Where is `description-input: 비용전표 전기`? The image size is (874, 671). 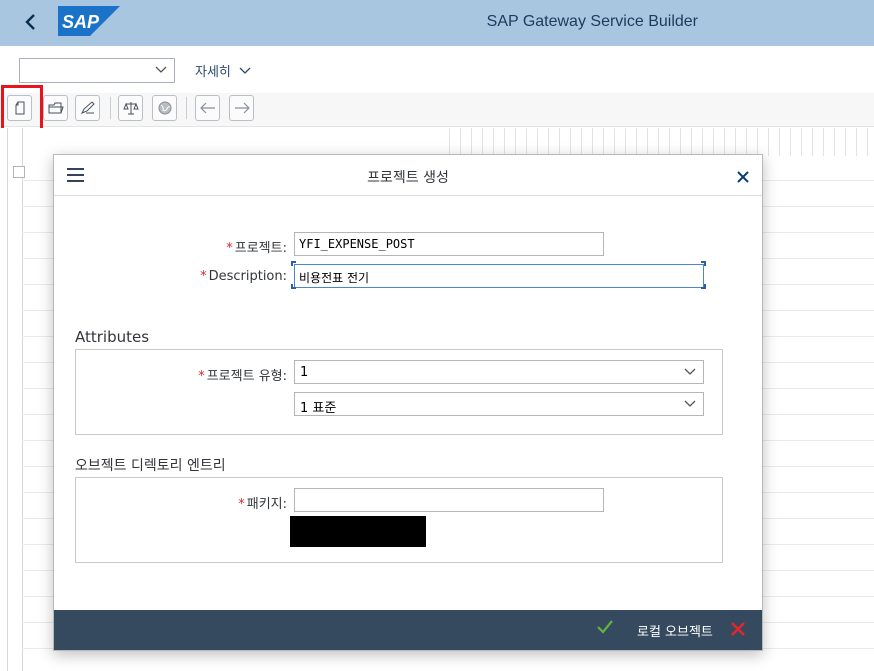
description-input: 비용전표 전기 is located at coordinates (499, 276).